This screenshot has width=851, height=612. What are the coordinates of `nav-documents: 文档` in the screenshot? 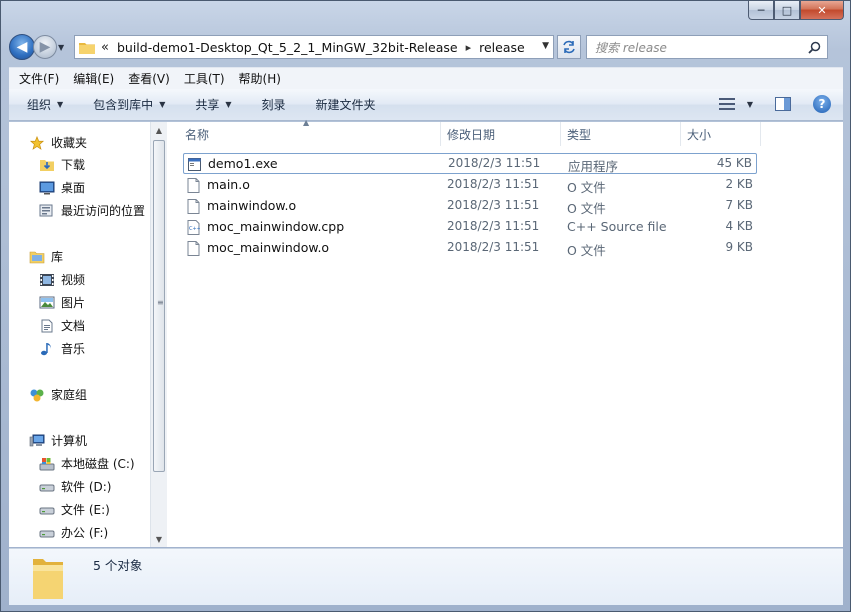 It's located at (62, 325).